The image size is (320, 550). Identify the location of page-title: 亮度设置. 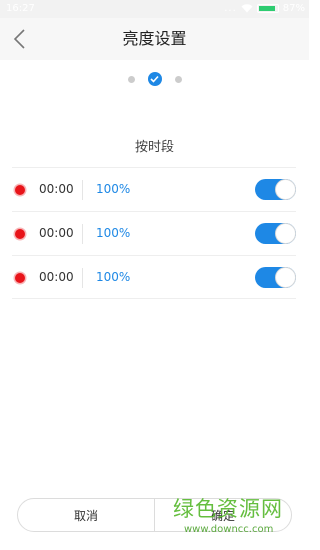
(154, 38).